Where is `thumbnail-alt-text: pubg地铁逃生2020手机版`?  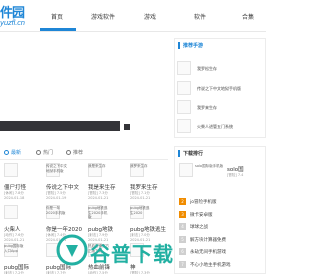 thumbnail-alt-text: pubg地铁逃生2020手机版 is located at coordinates (98, 212).